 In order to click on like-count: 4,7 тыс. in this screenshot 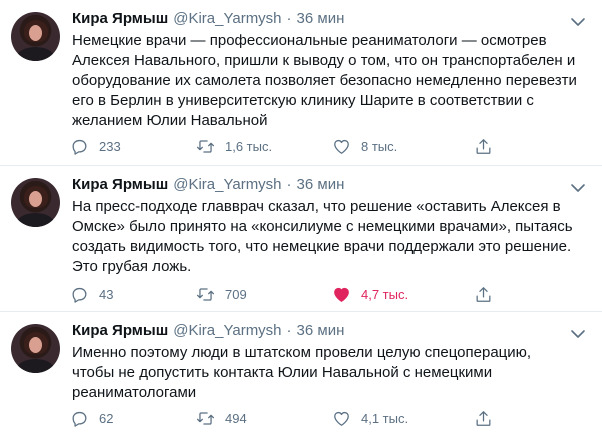, I will do `click(385, 294)`.